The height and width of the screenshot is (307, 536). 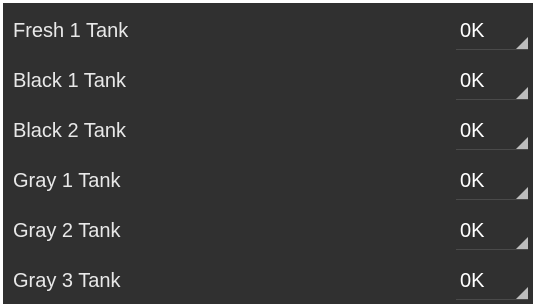 I want to click on tank-label: Gray 2 Tank, so click(x=67, y=231).